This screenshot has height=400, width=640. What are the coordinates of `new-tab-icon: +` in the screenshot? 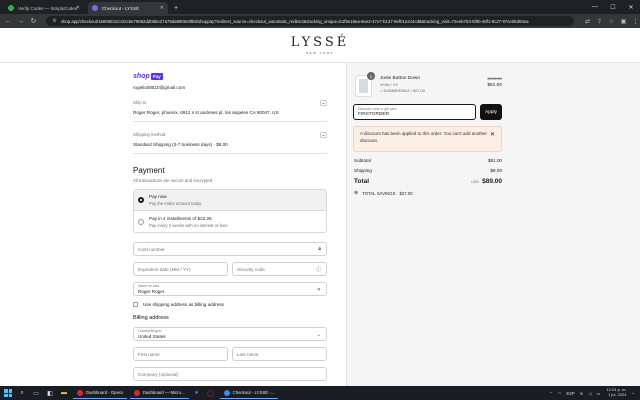 It's located at (176, 8).